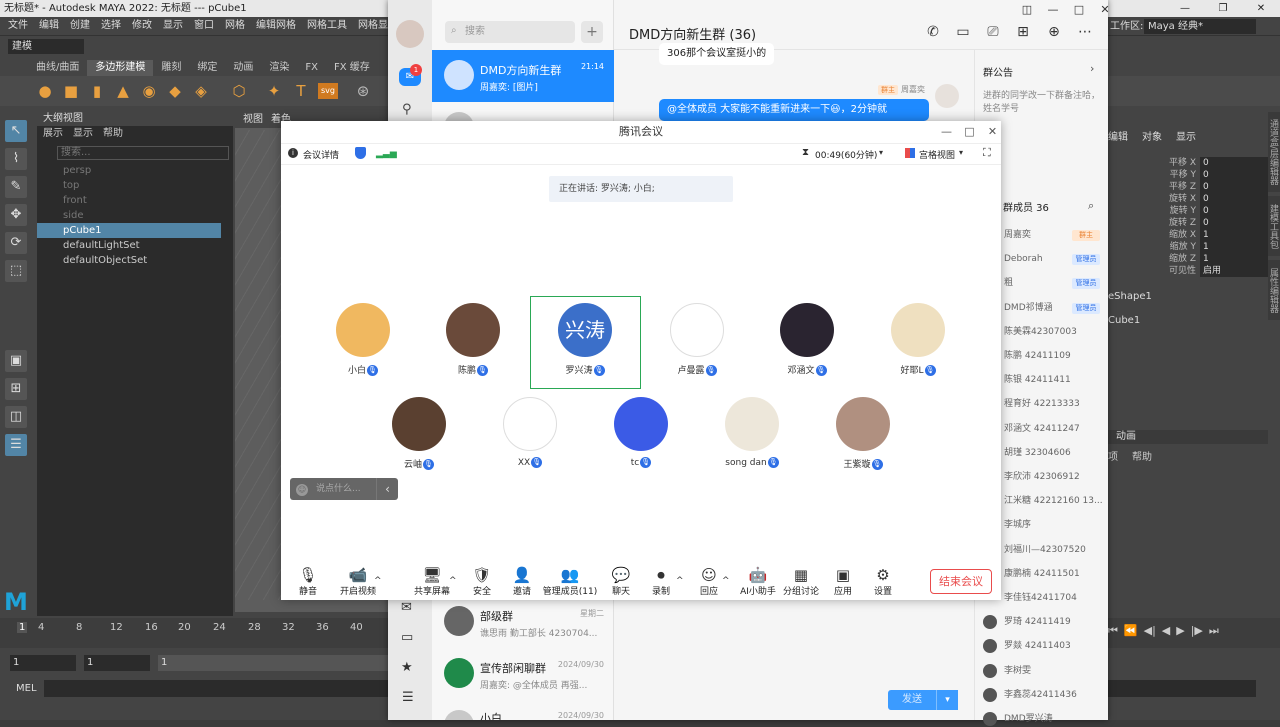  Describe the element at coordinates (523, 76) in the screenshot. I see `conversation-item-active: DMD方向新生群 周嘉奕: [图片] 21:14` at that location.